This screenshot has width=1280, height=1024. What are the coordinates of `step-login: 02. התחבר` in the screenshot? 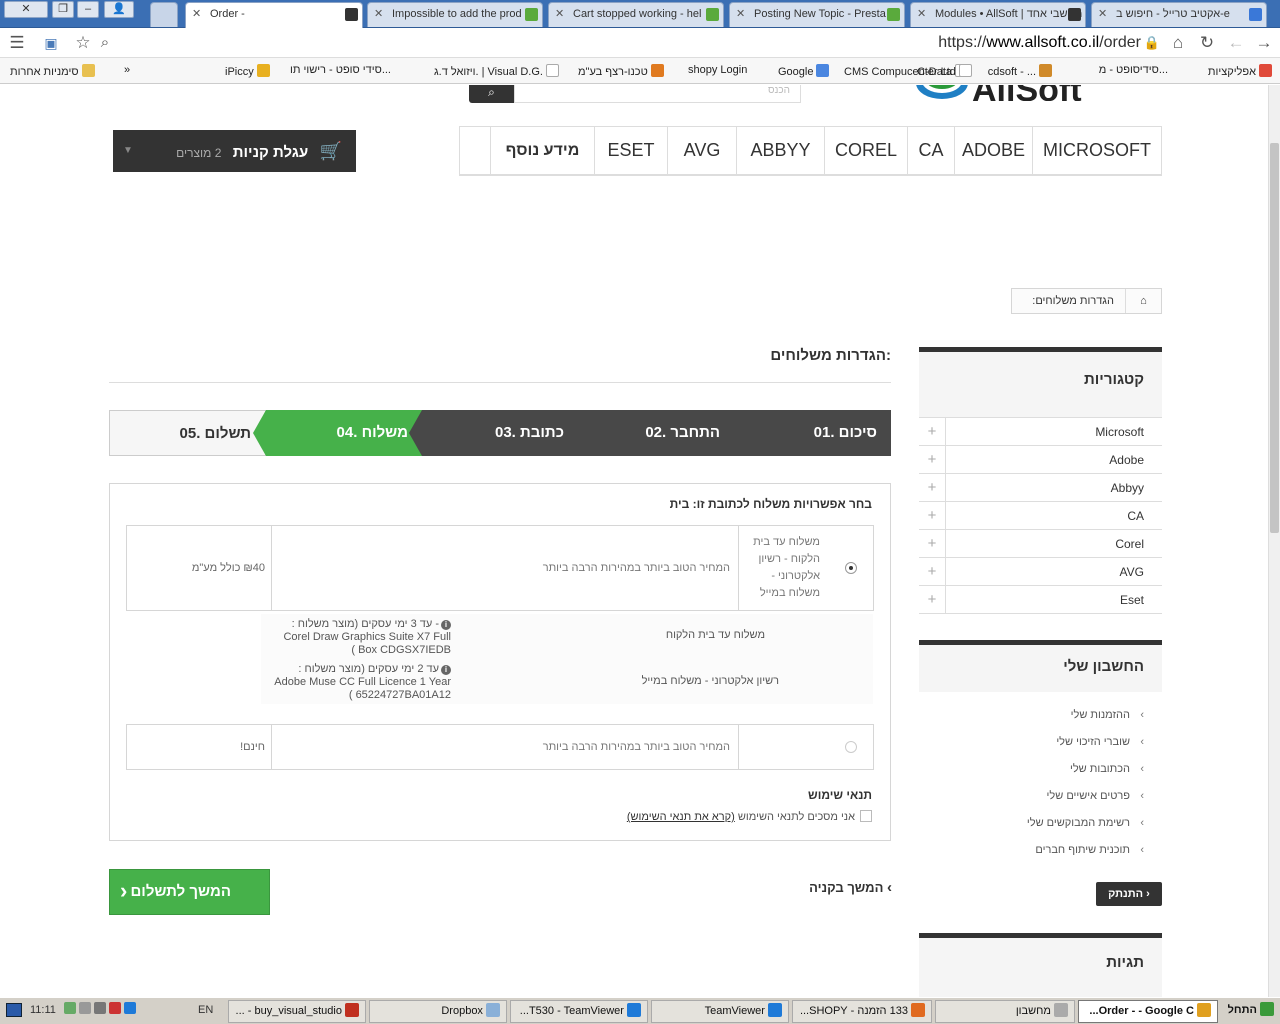 It's located at (649, 433).